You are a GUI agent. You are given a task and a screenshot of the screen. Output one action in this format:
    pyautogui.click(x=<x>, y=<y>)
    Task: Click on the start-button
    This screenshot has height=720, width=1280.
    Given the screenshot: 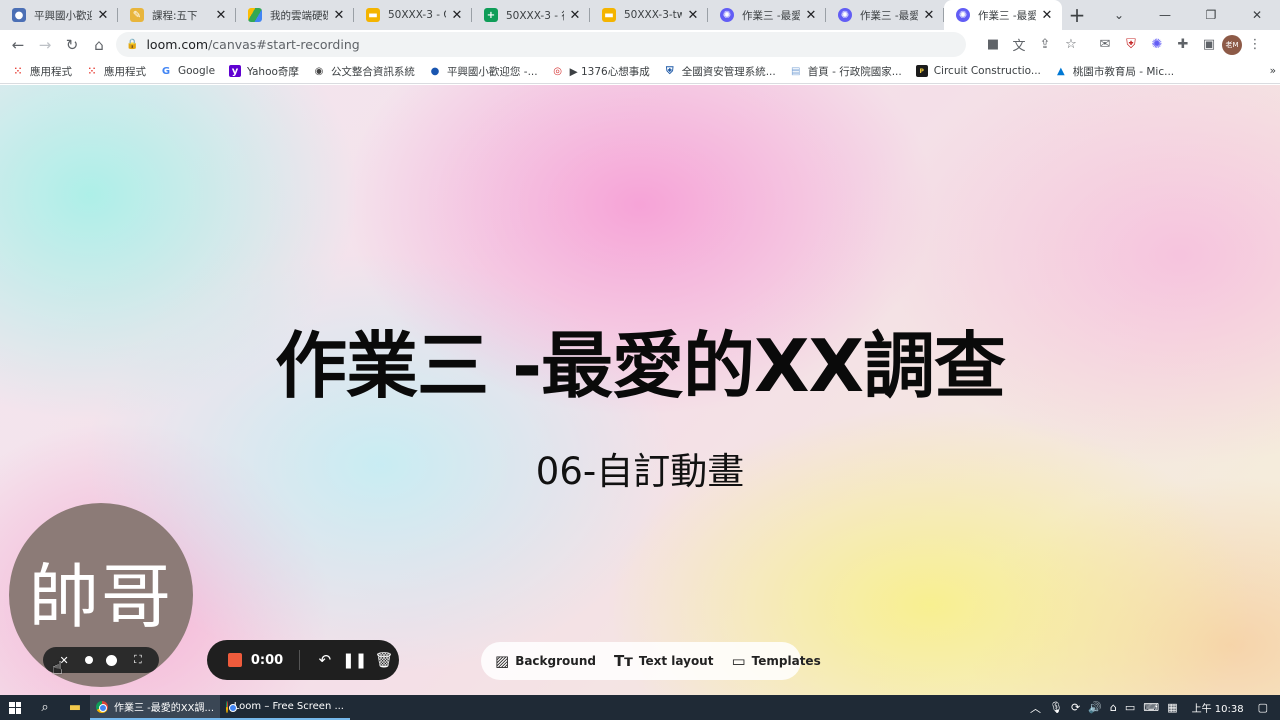 What is the action you would take?
    pyautogui.click(x=15, y=707)
    